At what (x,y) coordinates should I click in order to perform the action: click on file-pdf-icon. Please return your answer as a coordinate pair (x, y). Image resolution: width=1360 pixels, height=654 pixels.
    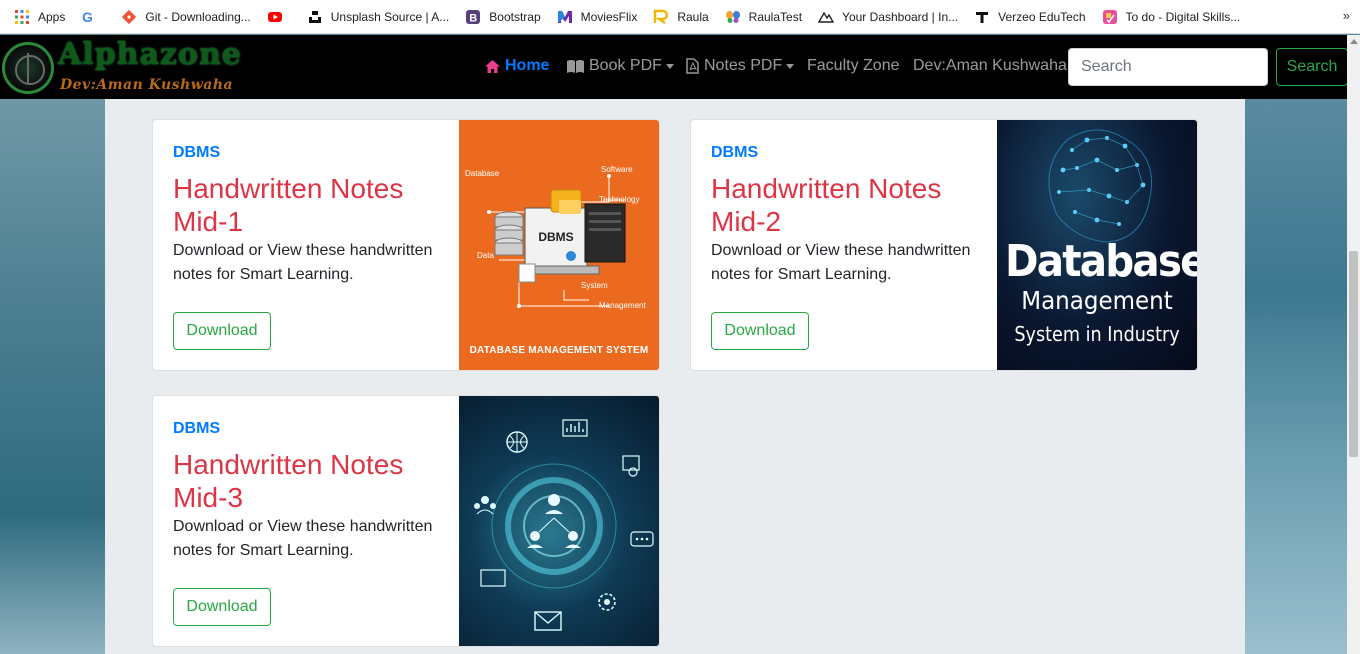
    Looking at the image, I should click on (692, 66).